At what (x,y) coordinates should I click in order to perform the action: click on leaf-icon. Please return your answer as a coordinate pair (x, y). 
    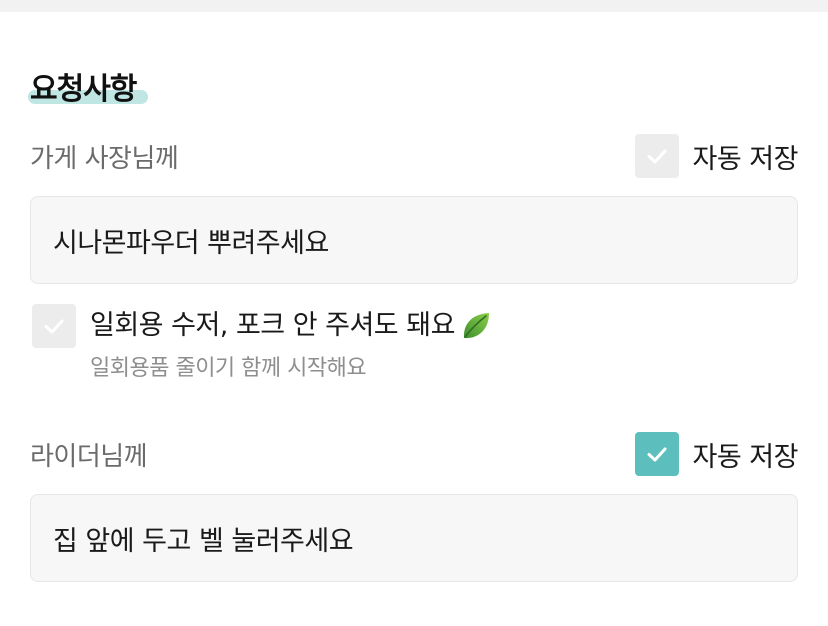
    Looking at the image, I should click on (476, 326).